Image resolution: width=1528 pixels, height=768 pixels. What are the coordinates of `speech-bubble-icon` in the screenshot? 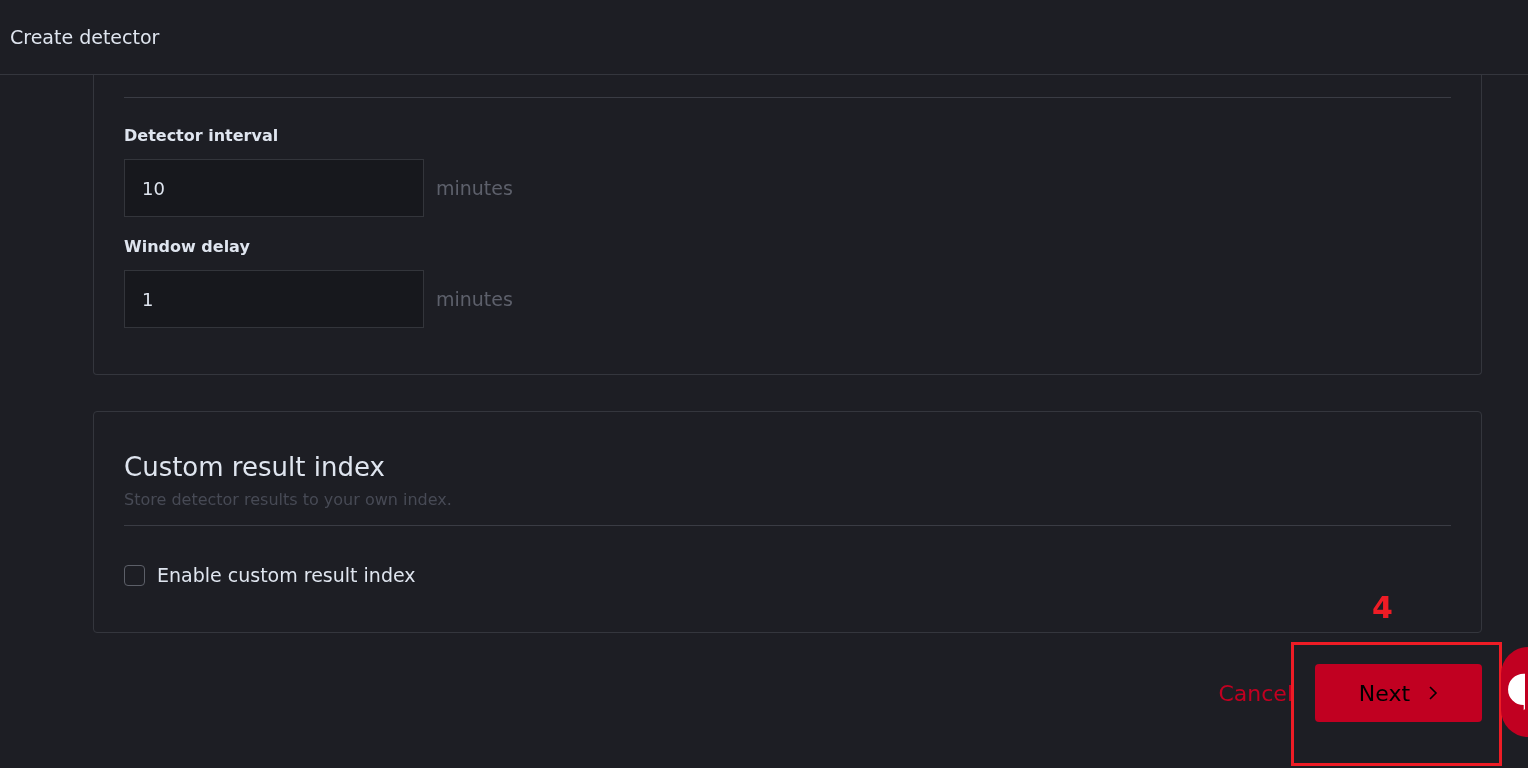 It's located at (1515, 692).